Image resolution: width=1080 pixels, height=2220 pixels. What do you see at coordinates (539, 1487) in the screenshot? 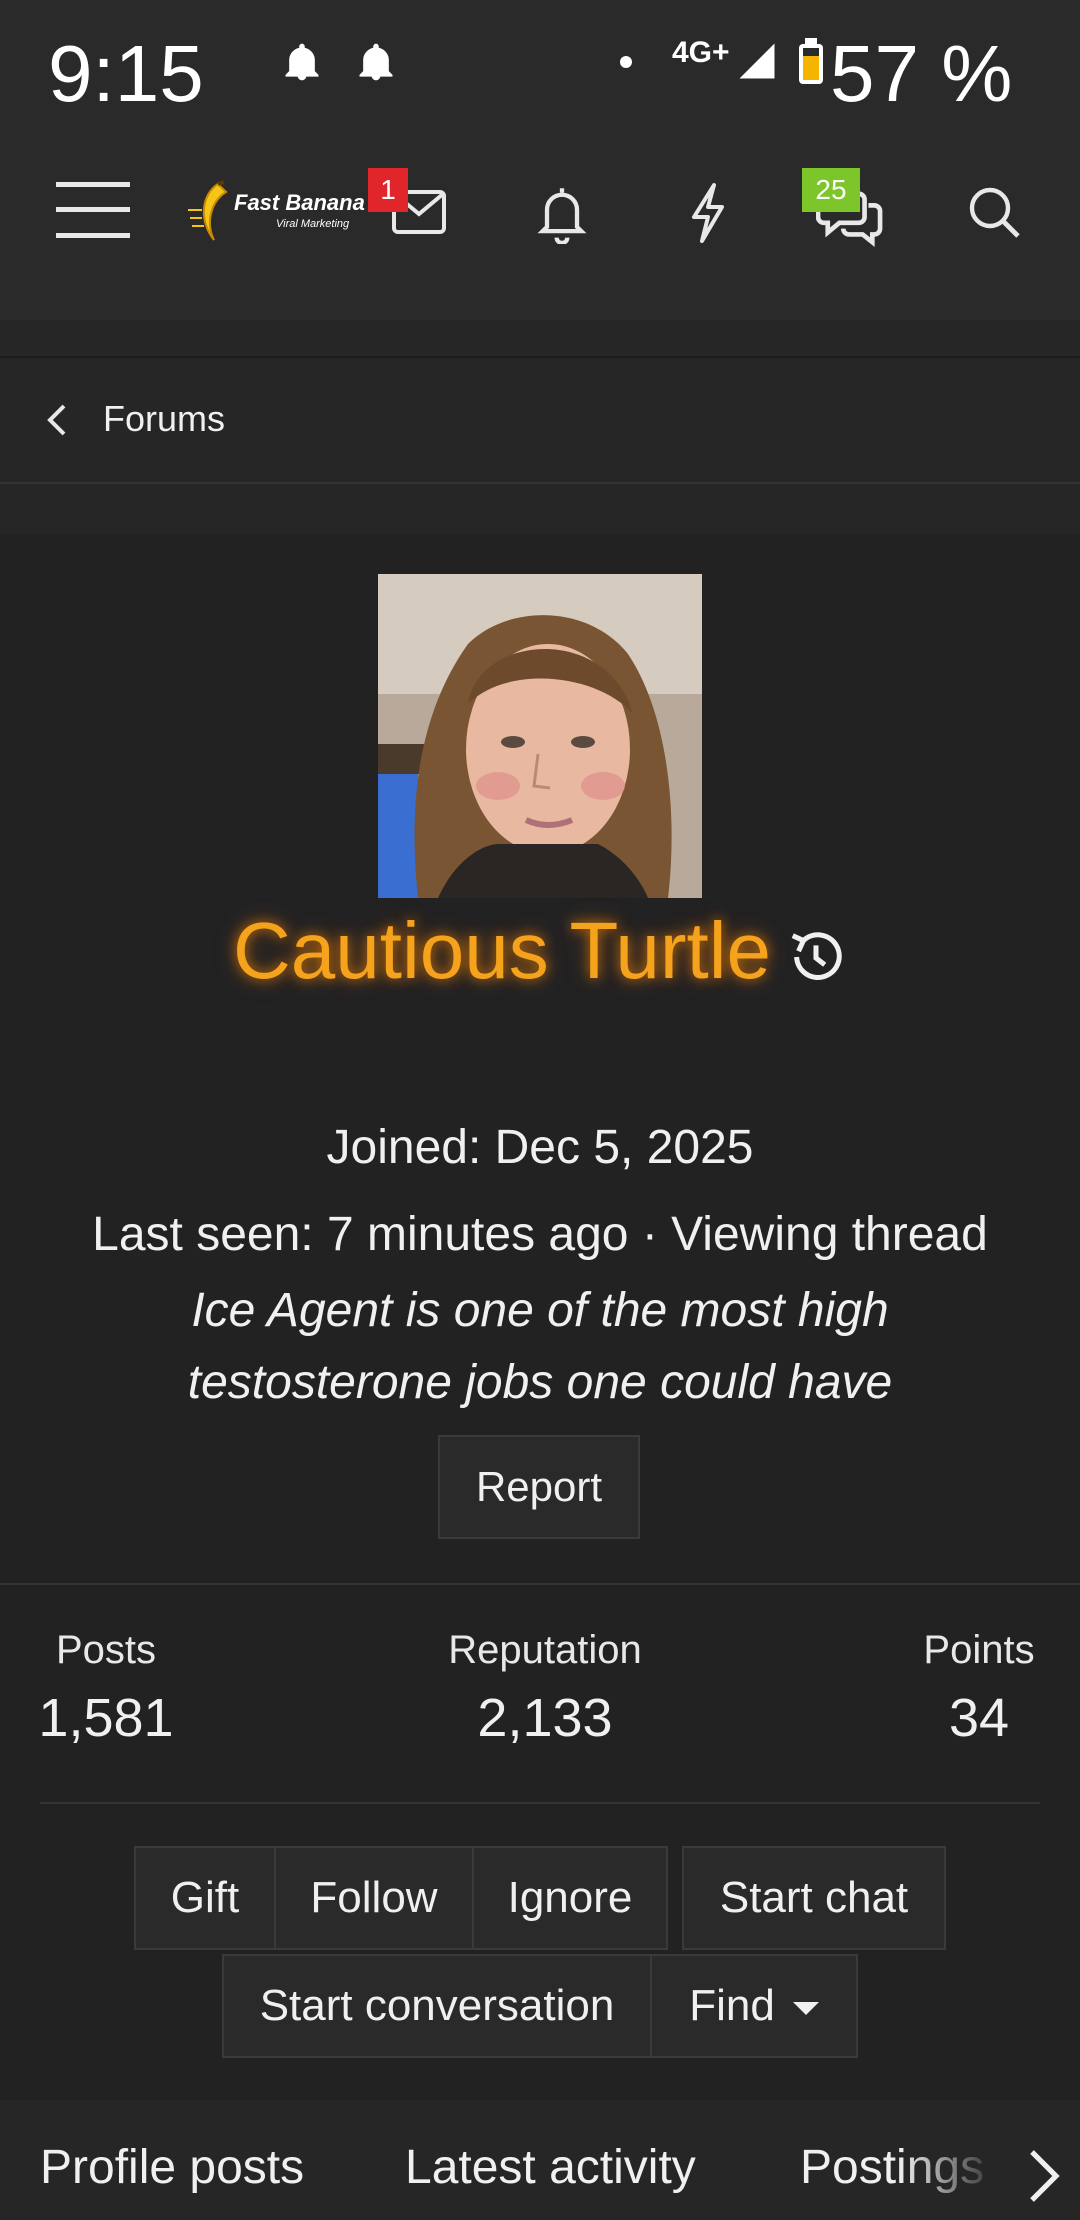
I see `report-button: Report` at bounding box center [539, 1487].